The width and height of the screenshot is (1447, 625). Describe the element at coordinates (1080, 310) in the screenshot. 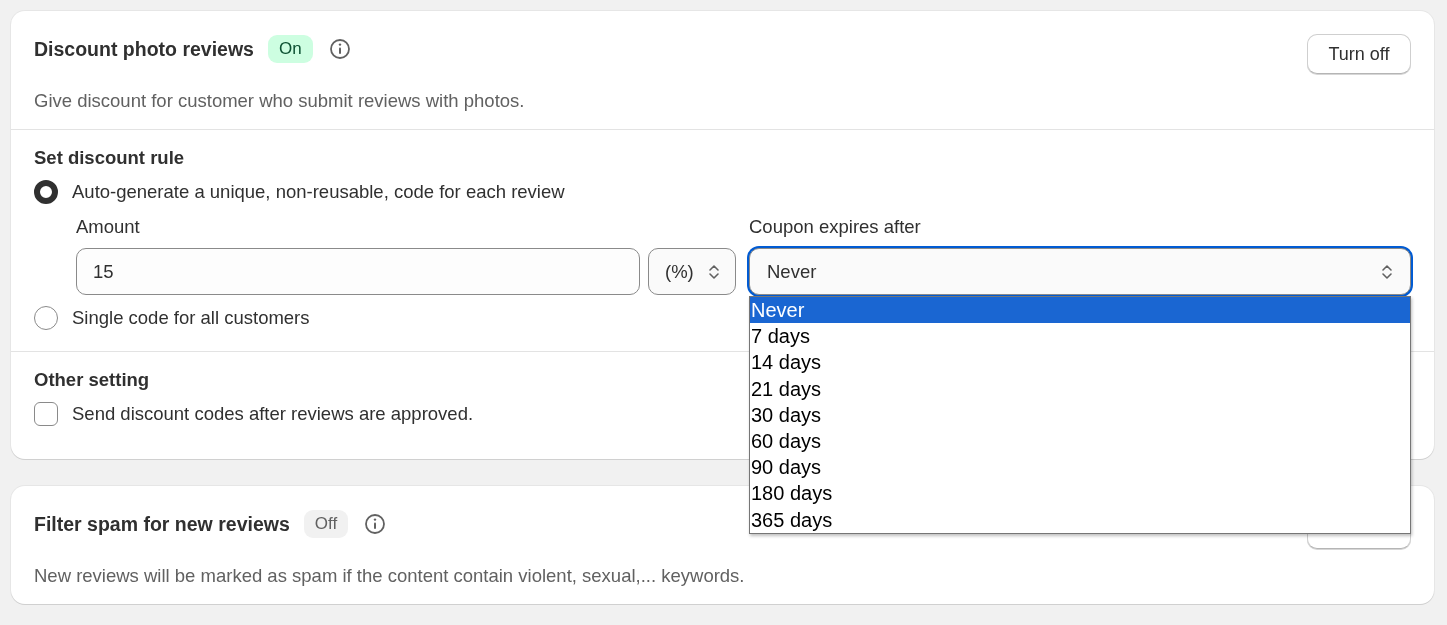

I see `dropdown-option: Never` at that location.